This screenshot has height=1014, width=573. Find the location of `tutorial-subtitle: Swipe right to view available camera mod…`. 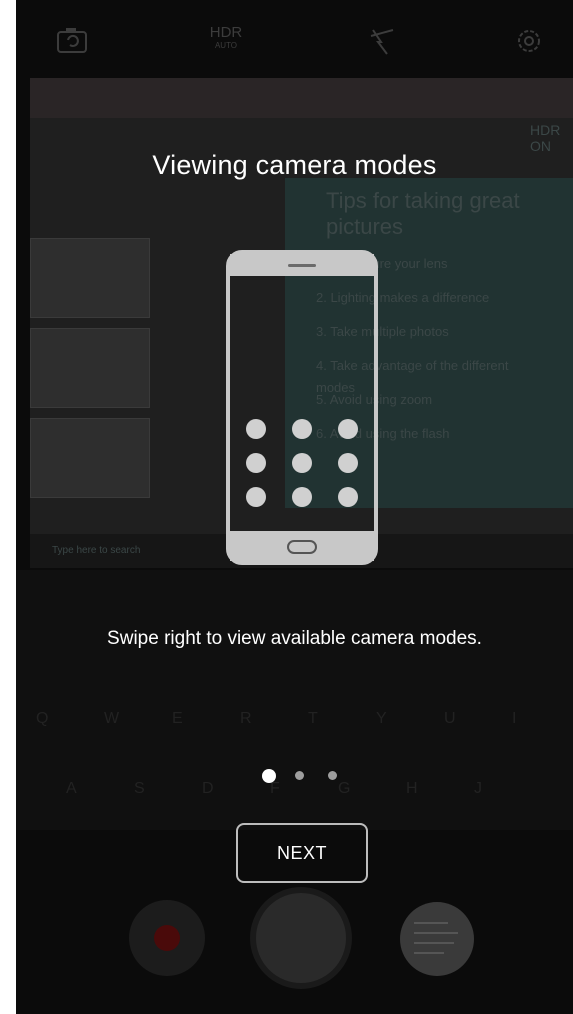

tutorial-subtitle: Swipe right to view available camera mod… is located at coordinates (294, 638).